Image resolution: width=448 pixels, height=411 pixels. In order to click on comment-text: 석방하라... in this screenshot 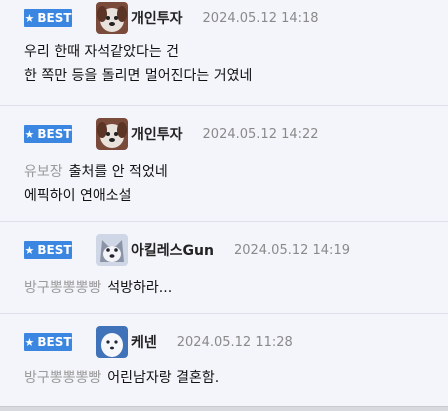, I will do `click(140, 288)`.